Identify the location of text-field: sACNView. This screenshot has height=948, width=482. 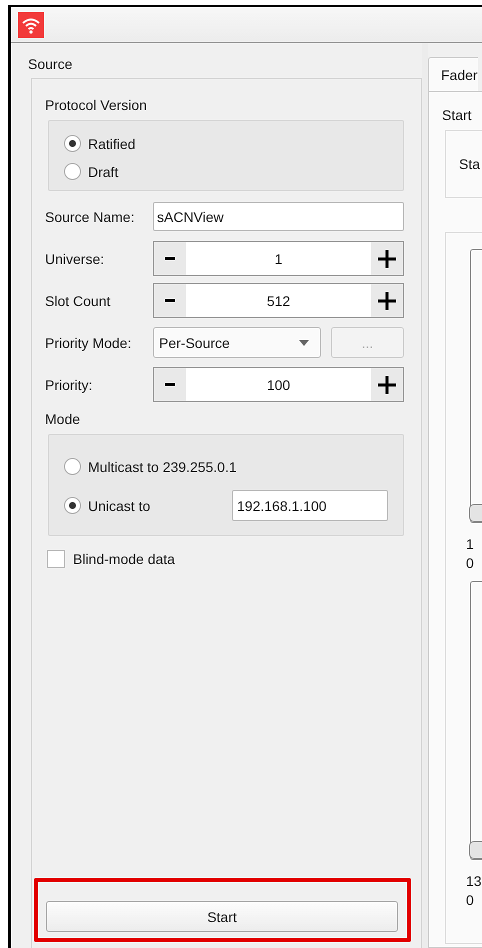
(278, 216).